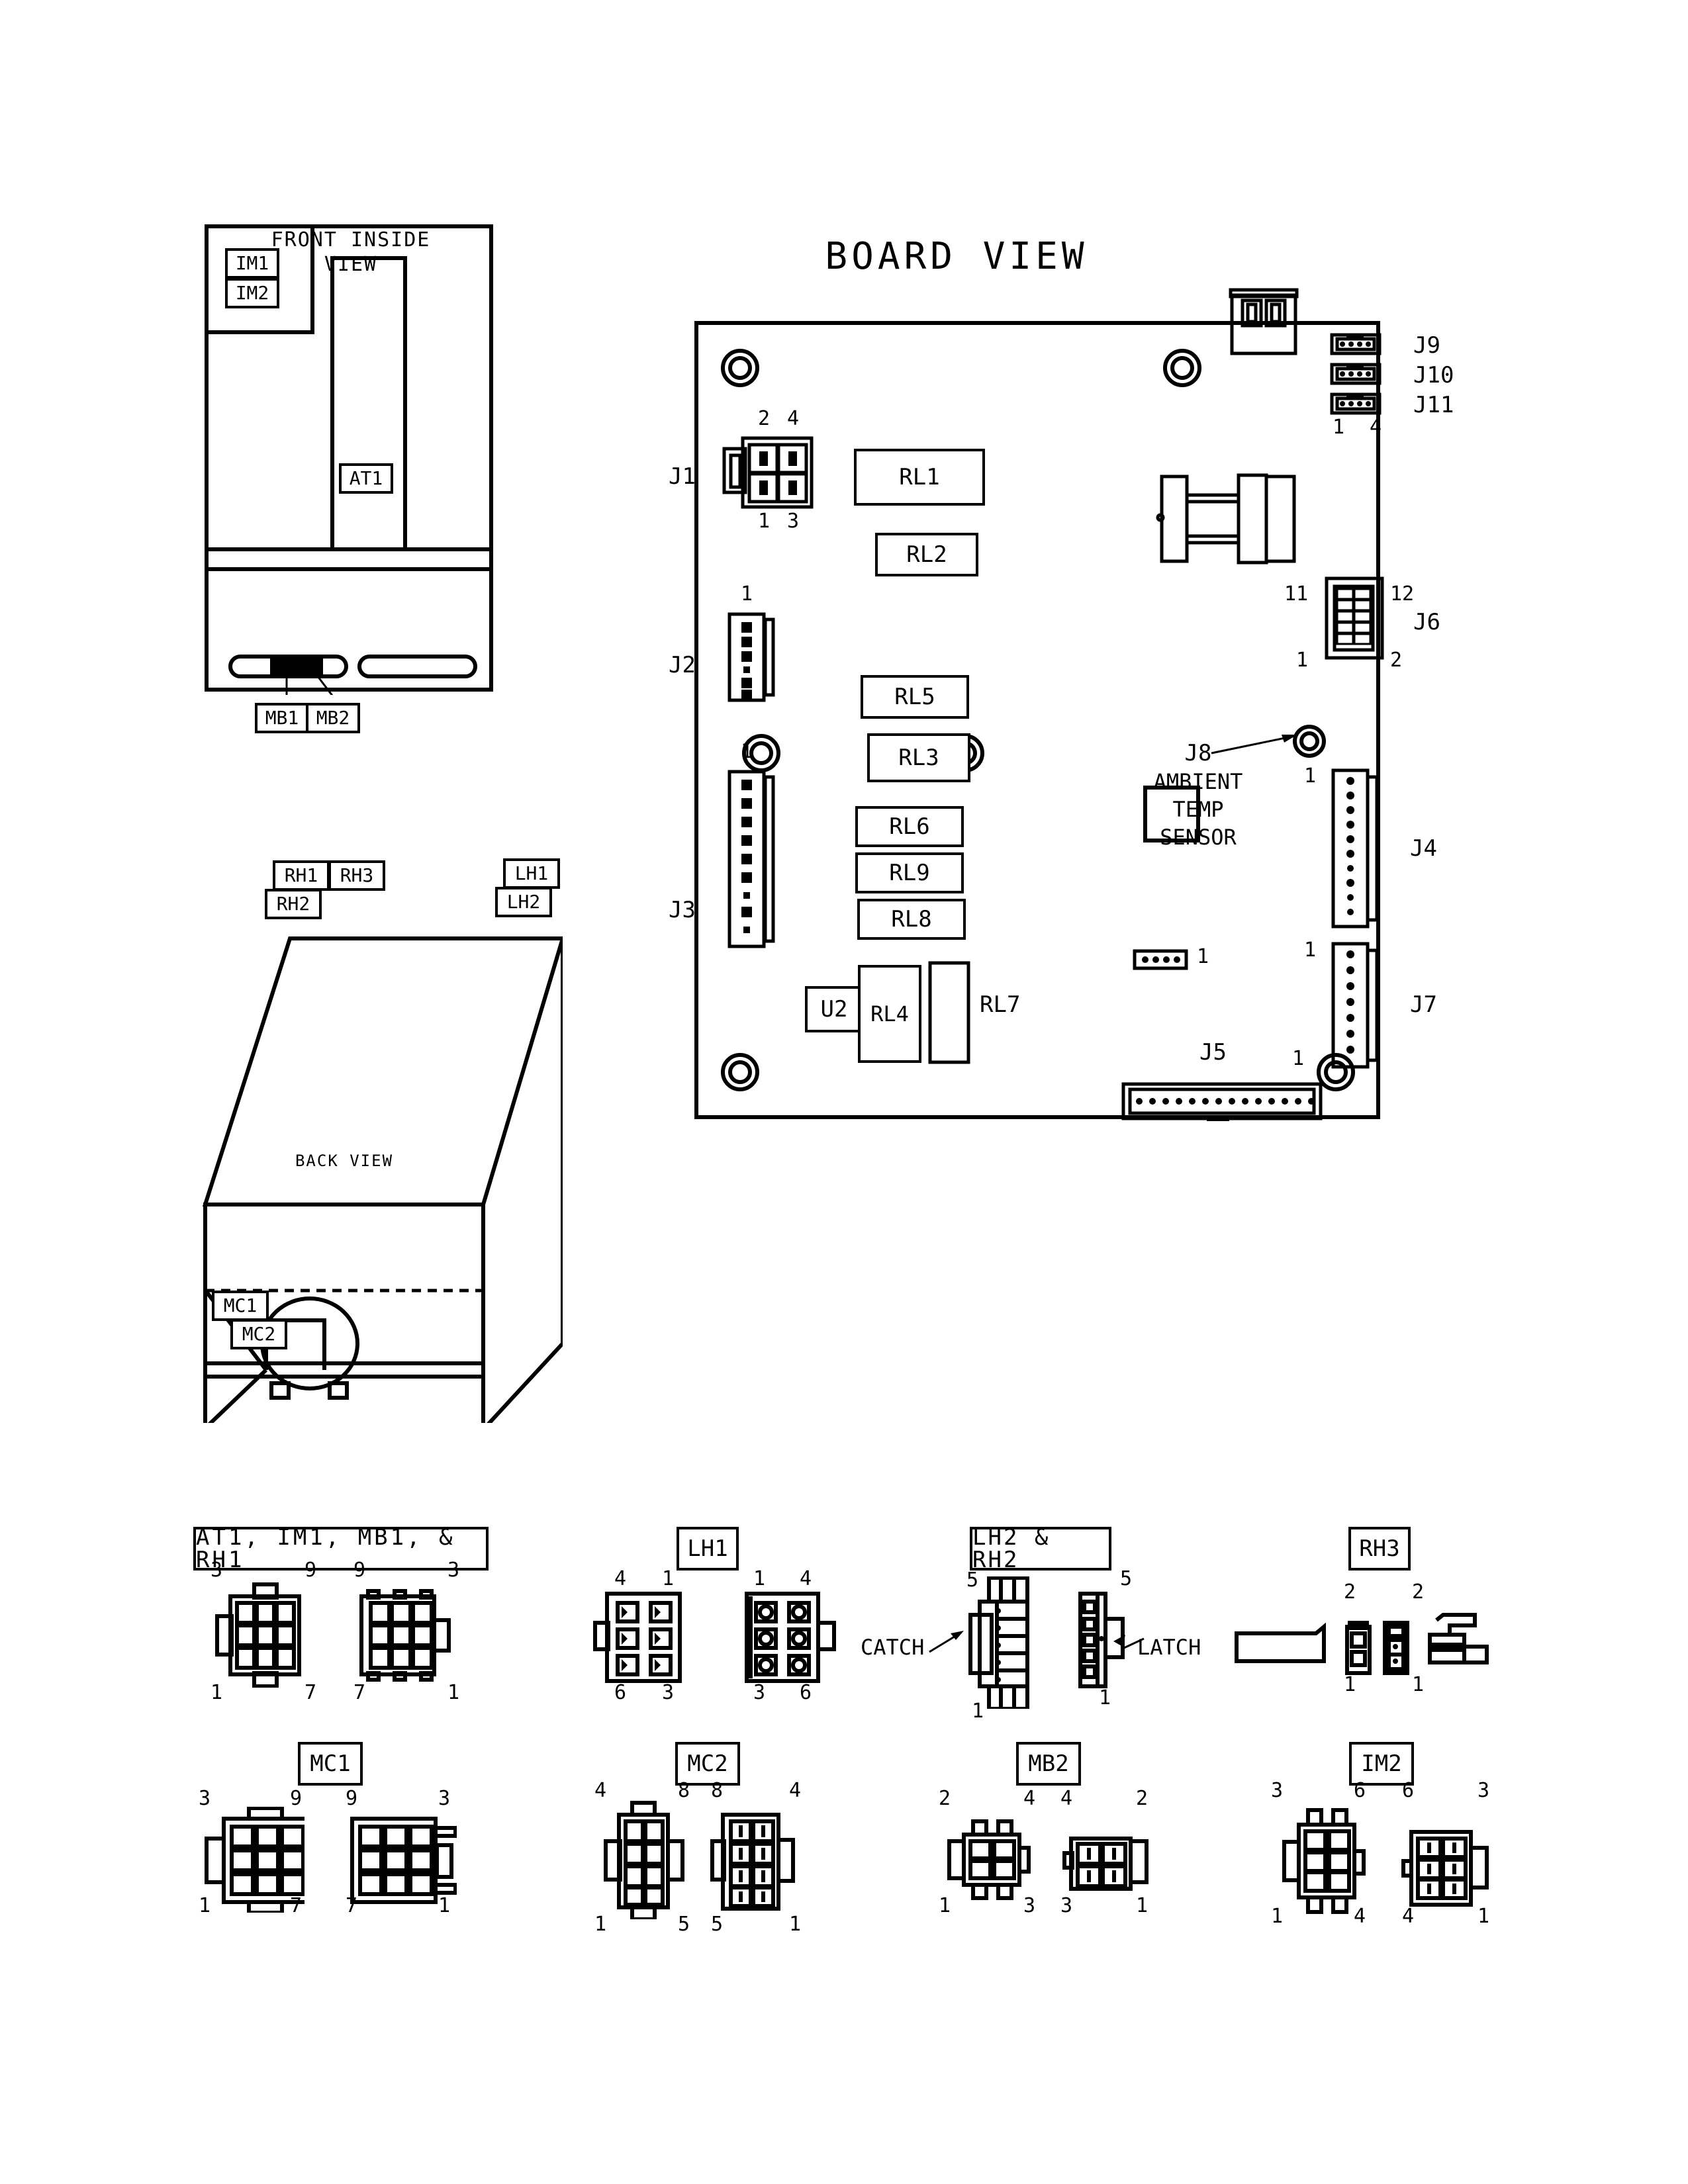 The height and width of the screenshot is (2184, 1688). Describe the element at coordinates (1423, 1004) in the screenshot. I see `connector-label-j7: J7` at that location.